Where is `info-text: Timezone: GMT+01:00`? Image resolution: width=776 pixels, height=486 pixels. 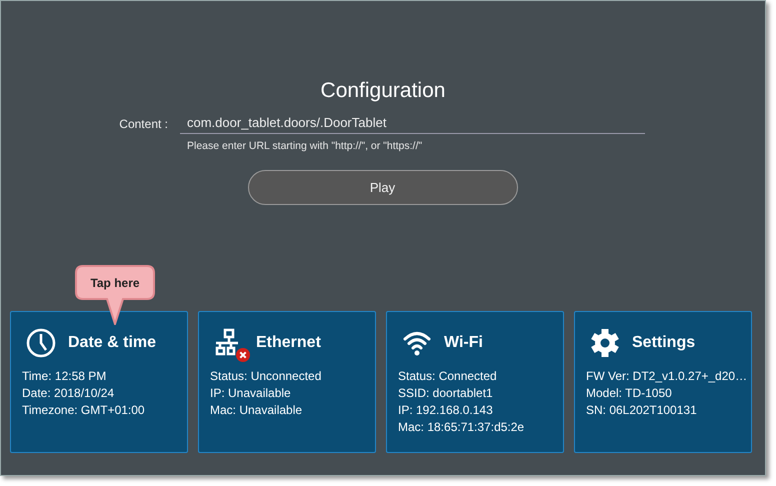
info-text: Timezone: GMT+01:00 is located at coordinates (84, 410).